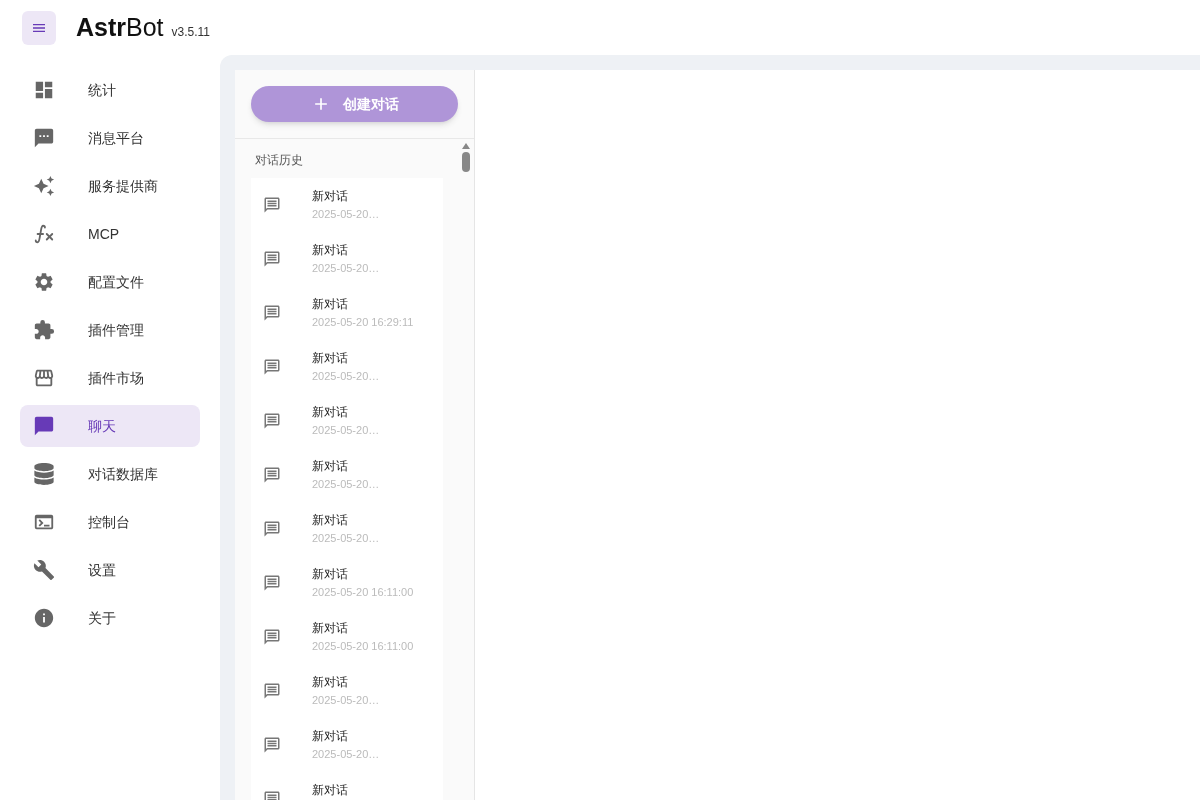  Describe the element at coordinates (110, 138) in the screenshot. I see `sidebar-item: 消息平台` at that location.